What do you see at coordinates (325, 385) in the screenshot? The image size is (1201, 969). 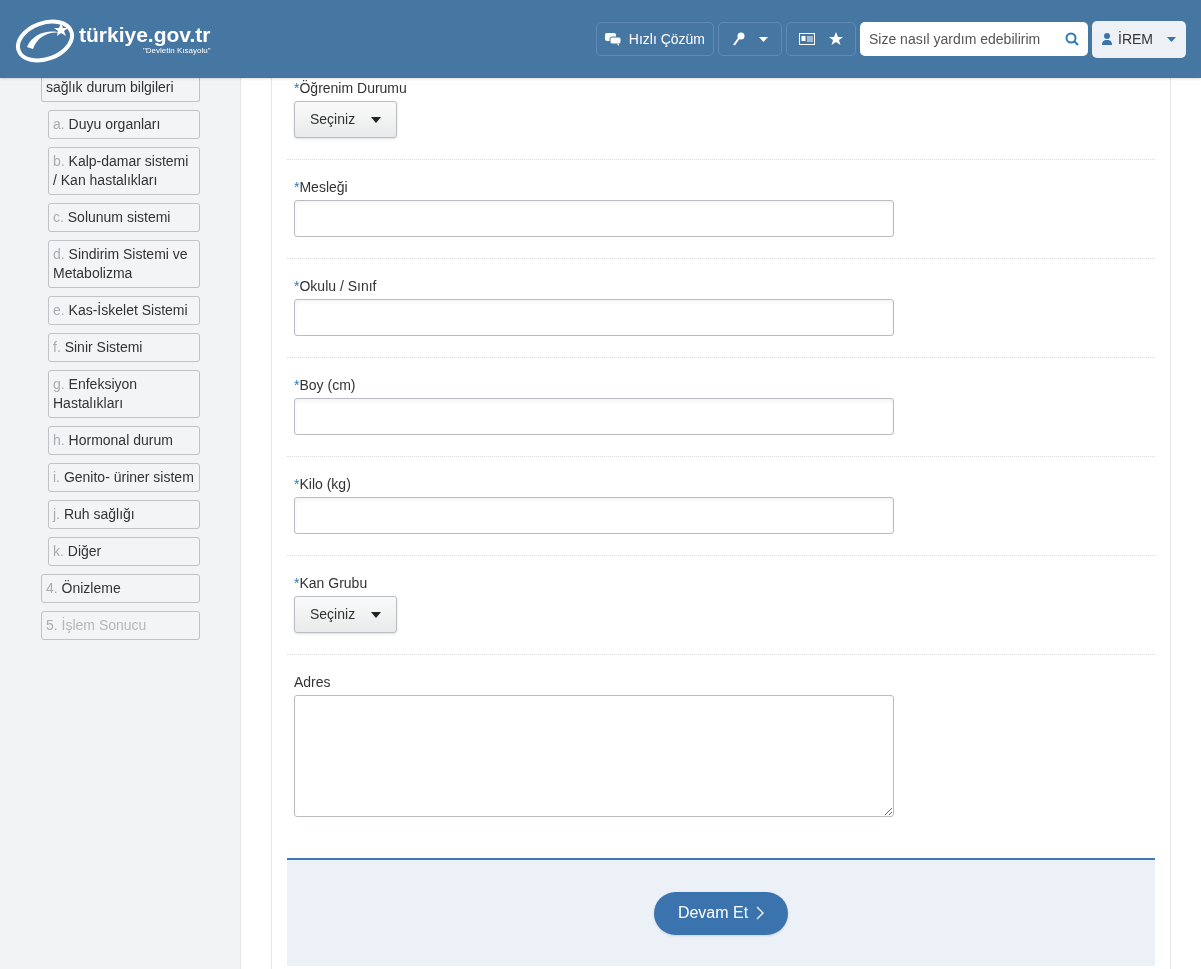 I see `field-label: *Boy (cm)` at bounding box center [325, 385].